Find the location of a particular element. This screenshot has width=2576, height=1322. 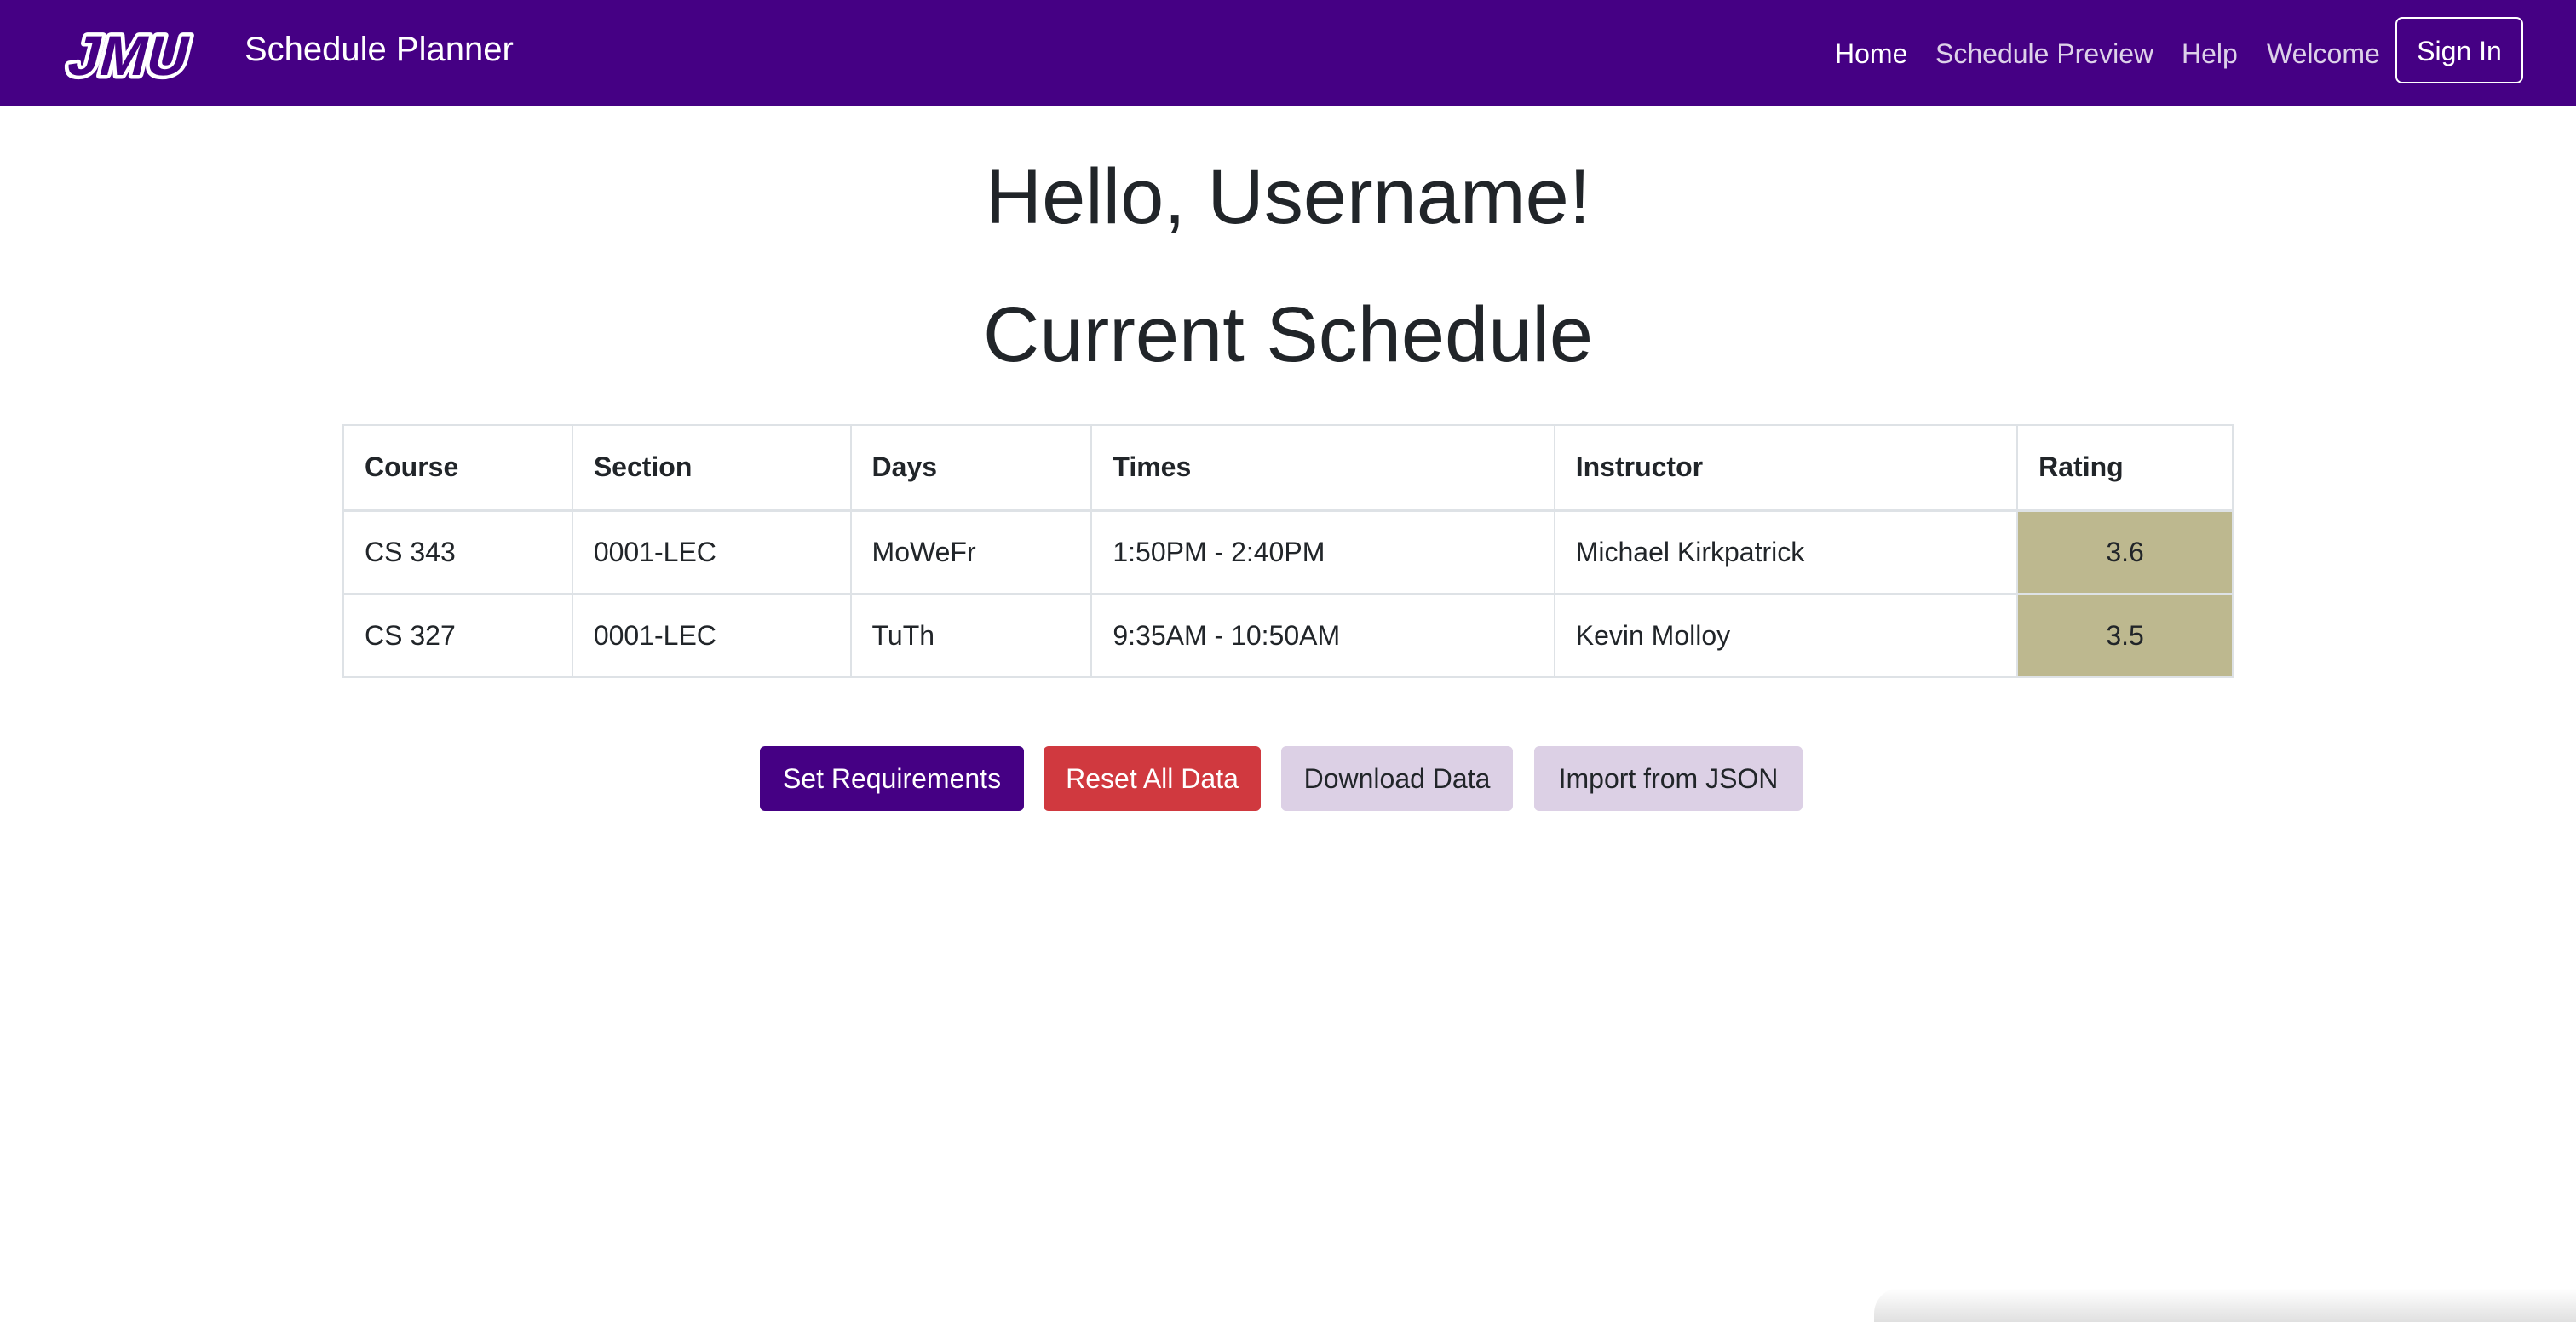

column-header-section: Section is located at coordinates (712, 468).